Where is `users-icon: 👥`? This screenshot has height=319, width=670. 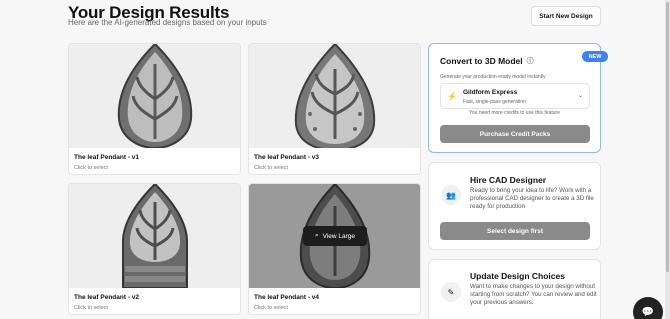 users-icon: 👥 is located at coordinates (451, 195).